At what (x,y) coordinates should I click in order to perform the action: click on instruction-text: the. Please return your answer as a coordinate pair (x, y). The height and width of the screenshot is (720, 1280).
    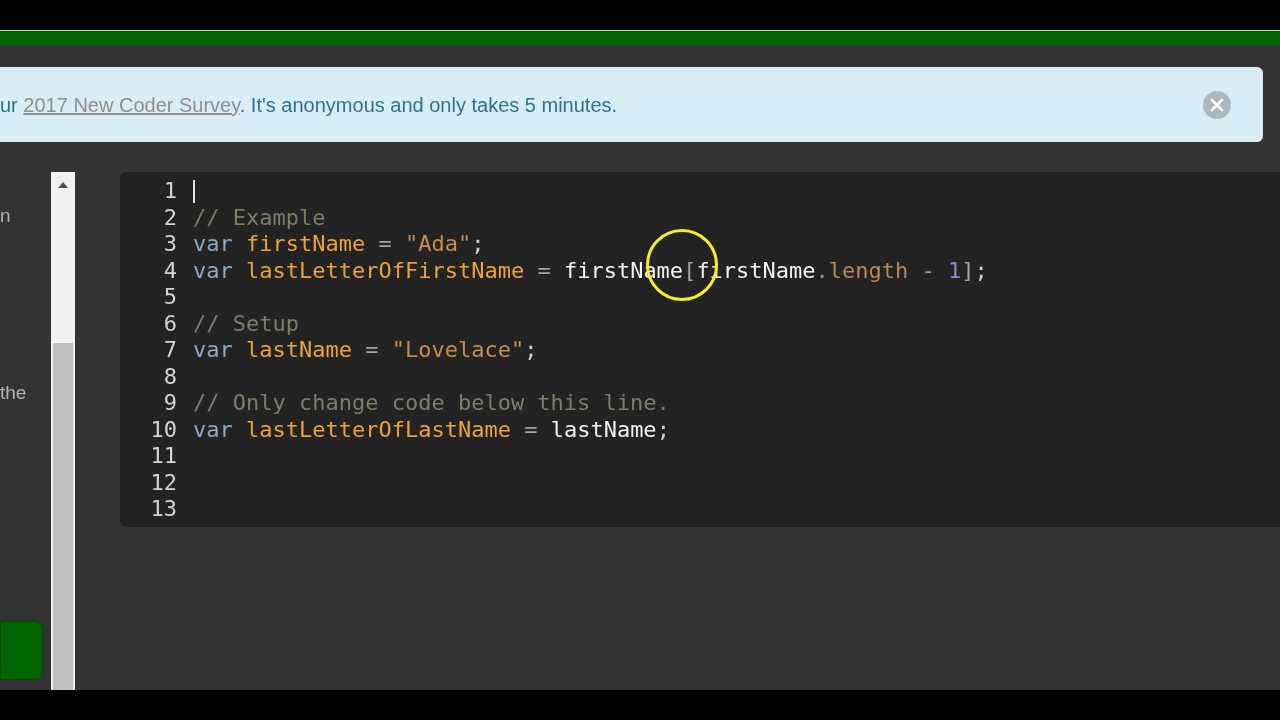
    Looking at the image, I should click on (14, 393).